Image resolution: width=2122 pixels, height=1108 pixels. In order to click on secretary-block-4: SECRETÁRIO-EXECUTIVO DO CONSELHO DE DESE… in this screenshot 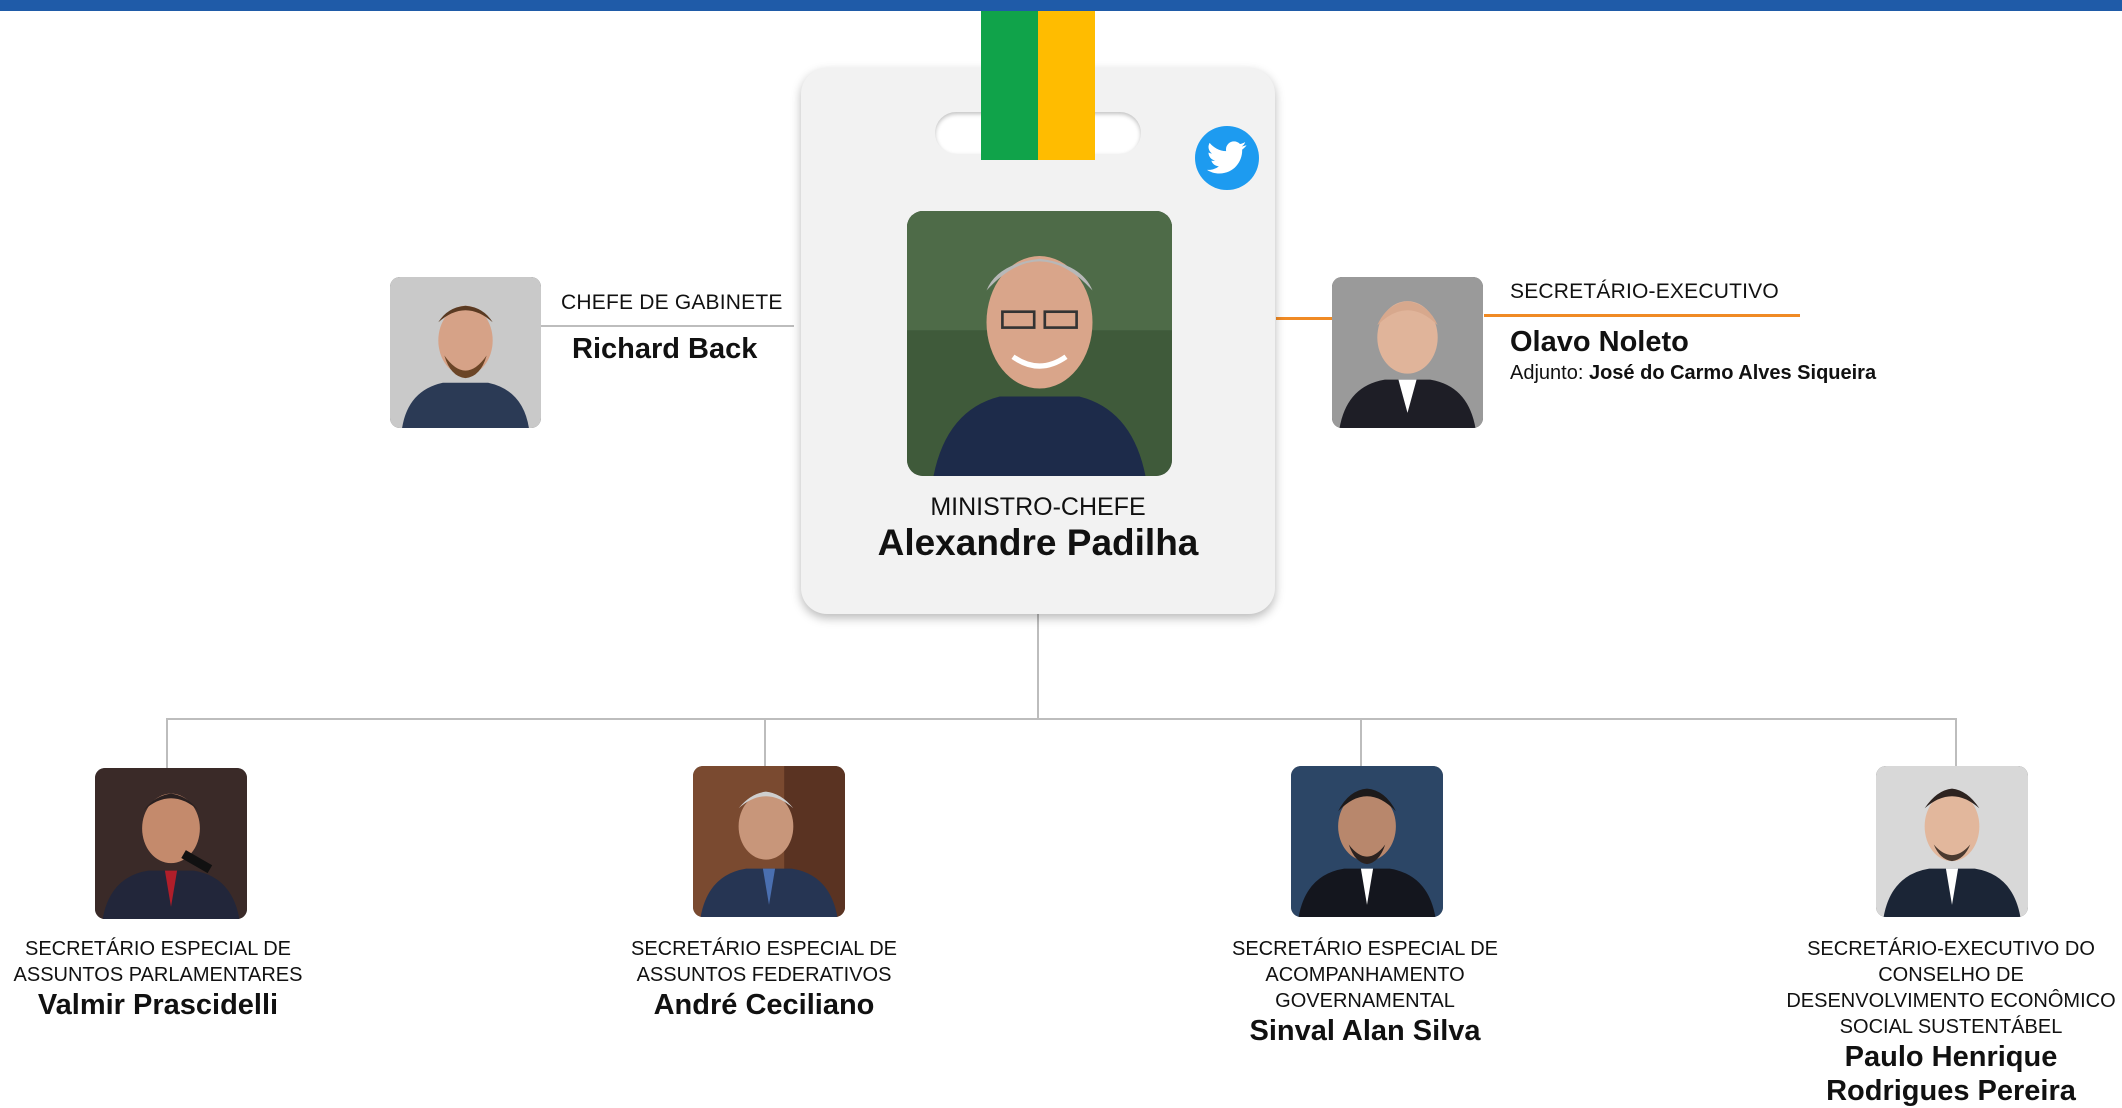, I will do `click(1951, 1022)`.